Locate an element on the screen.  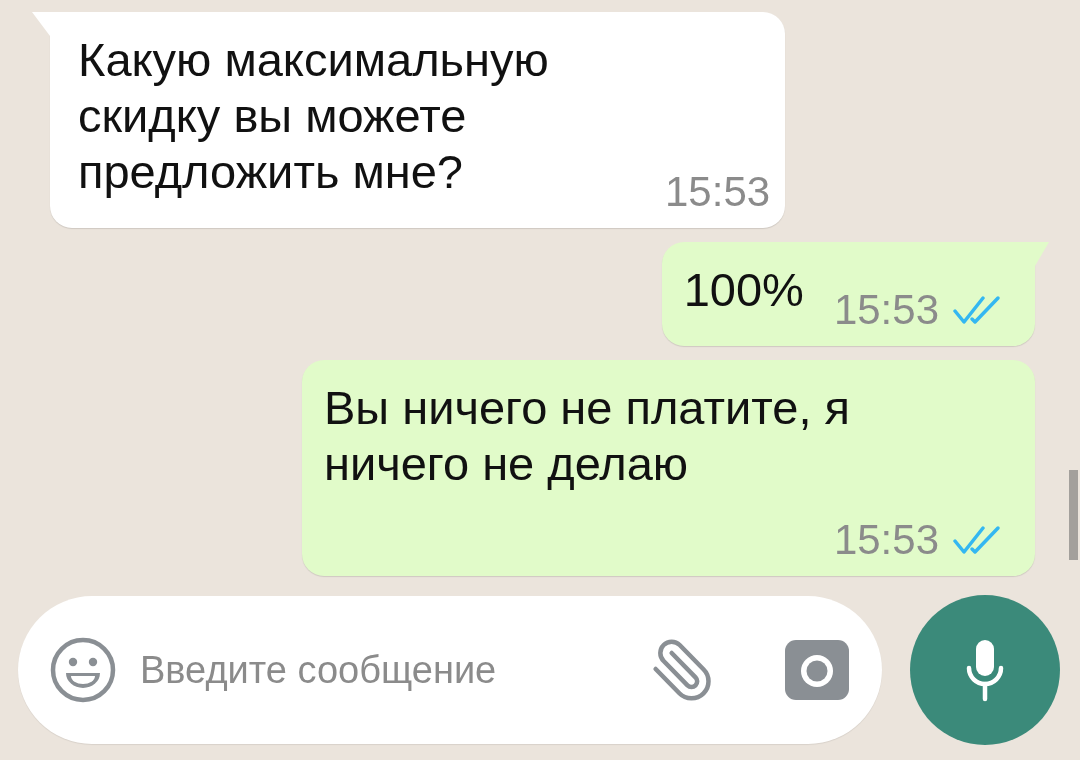
emoji-button is located at coordinates (83, 670).